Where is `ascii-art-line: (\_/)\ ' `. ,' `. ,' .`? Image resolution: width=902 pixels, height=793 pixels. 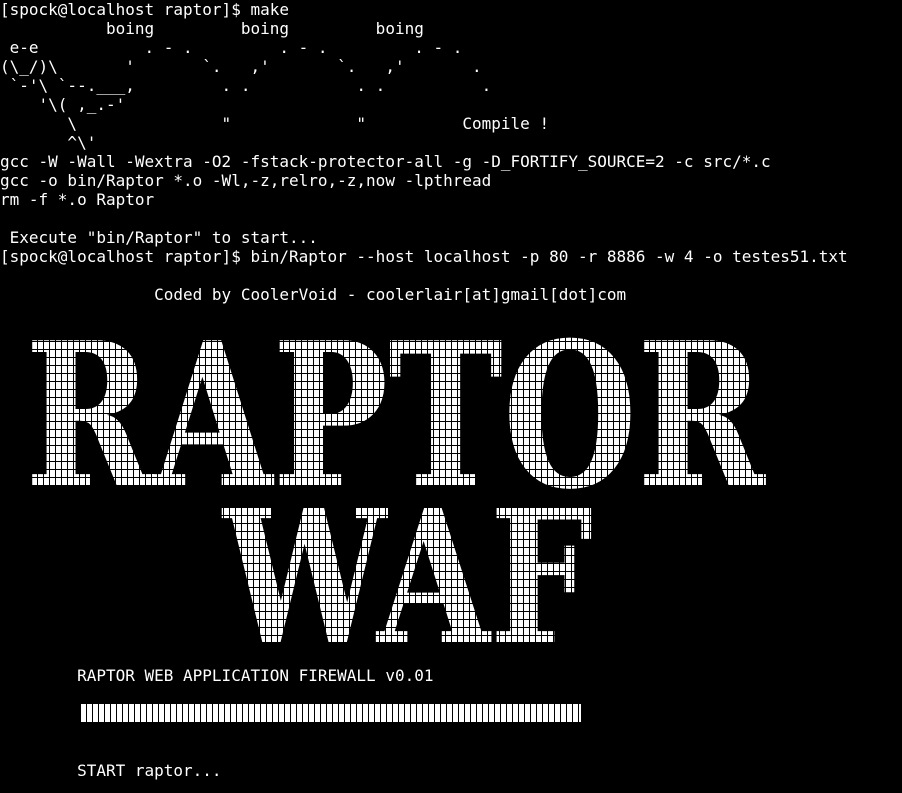 ascii-art-line: (\_/)\ ' `. ,' `. ,' . is located at coordinates (241, 66).